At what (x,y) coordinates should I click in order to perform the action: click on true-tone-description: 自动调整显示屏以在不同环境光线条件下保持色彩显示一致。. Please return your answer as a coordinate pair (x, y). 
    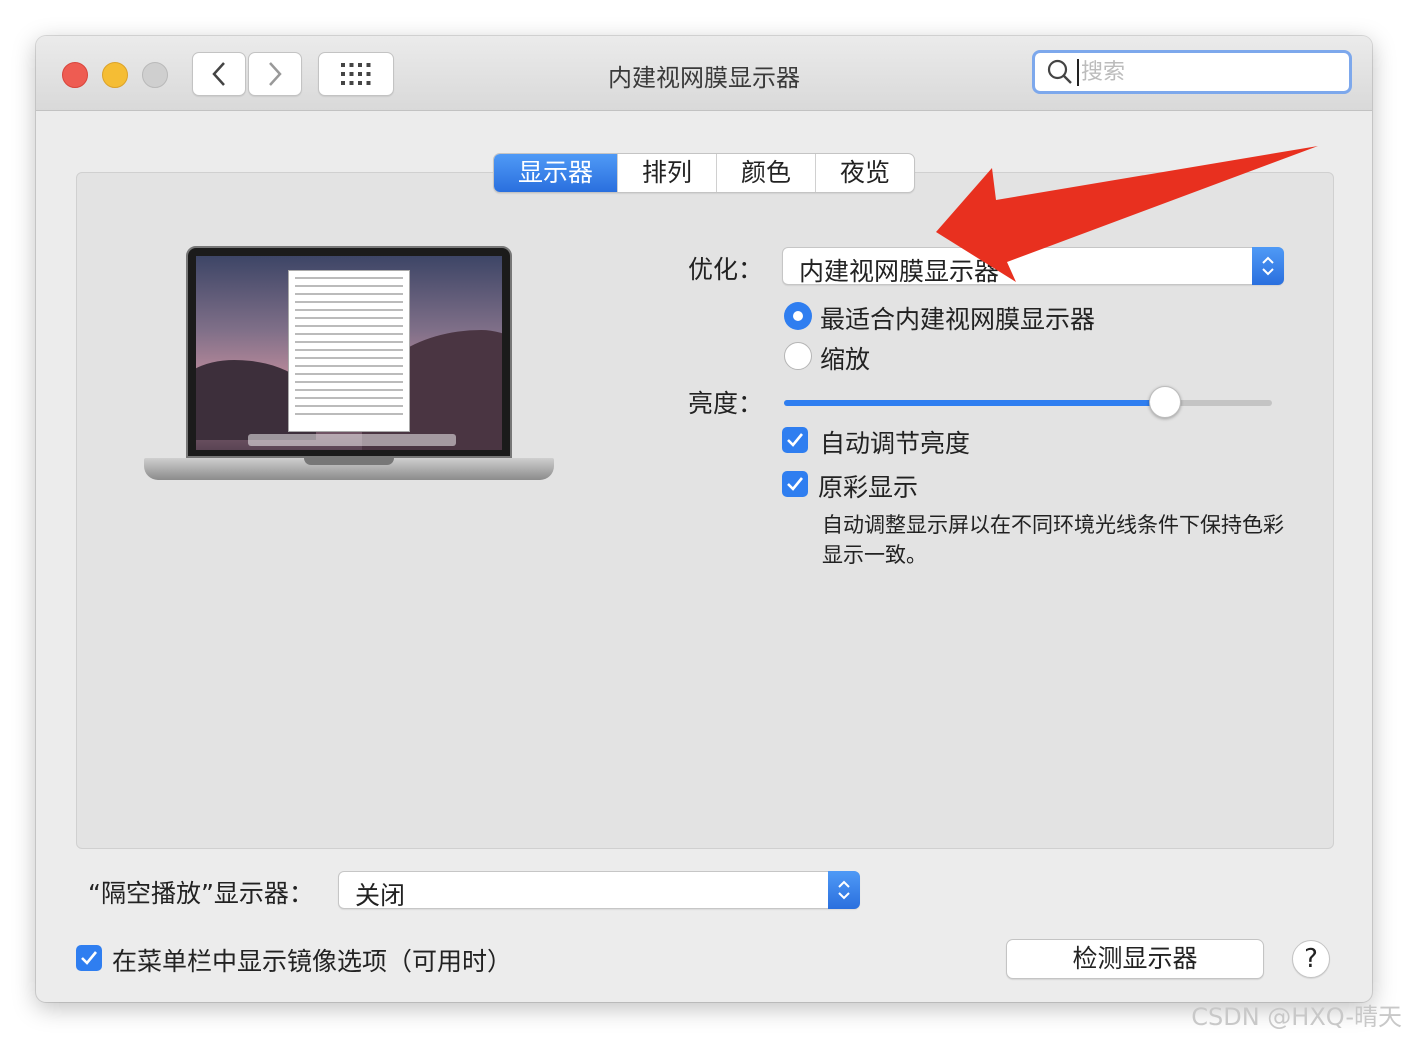
    Looking at the image, I should click on (1053, 540).